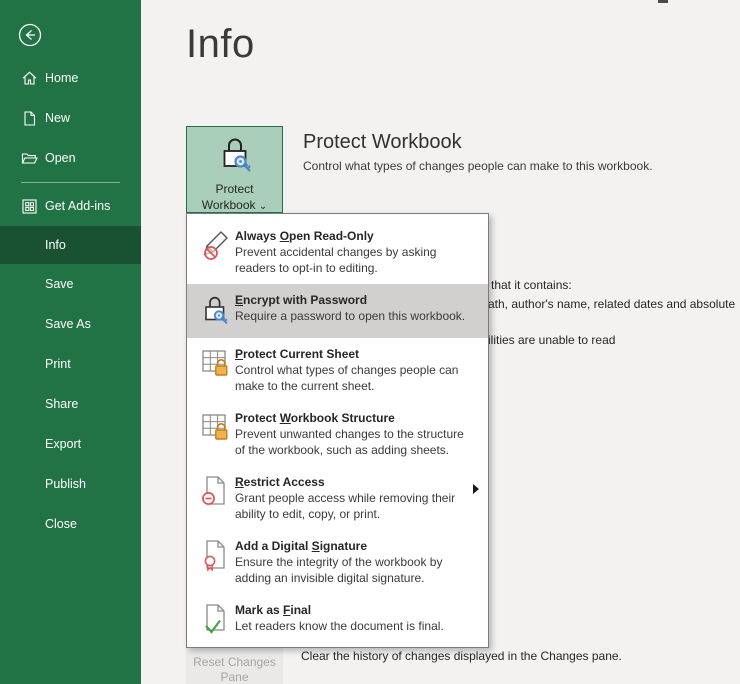 The width and height of the screenshot is (740, 684). I want to click on home-icon, so click(29, 78).